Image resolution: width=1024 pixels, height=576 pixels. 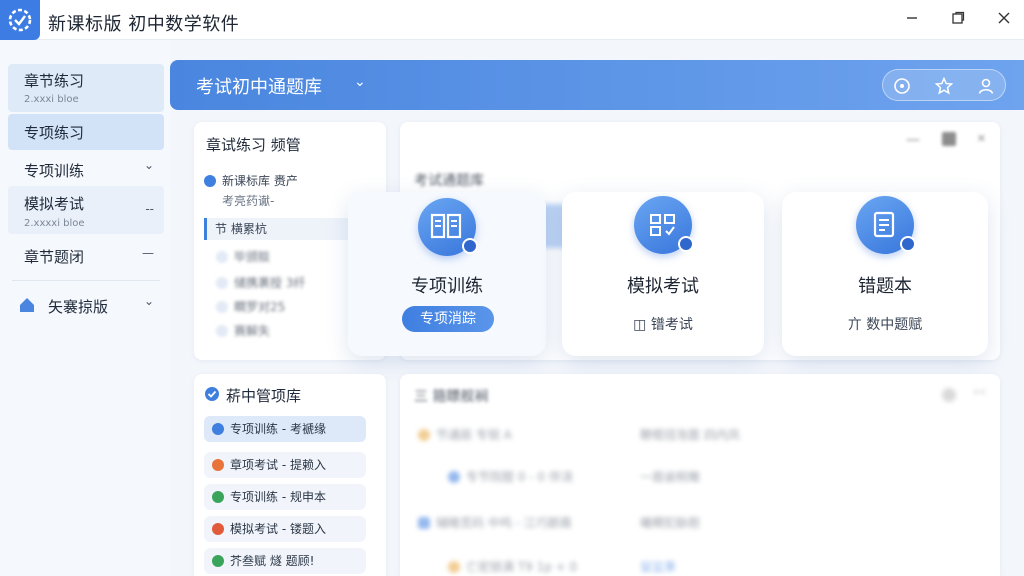 What do you see at coordinates (885, 274) in the screenshot?
I see `card-mistake-book: 错题本 亣 数中题赋` at bounding box center [885, 274].